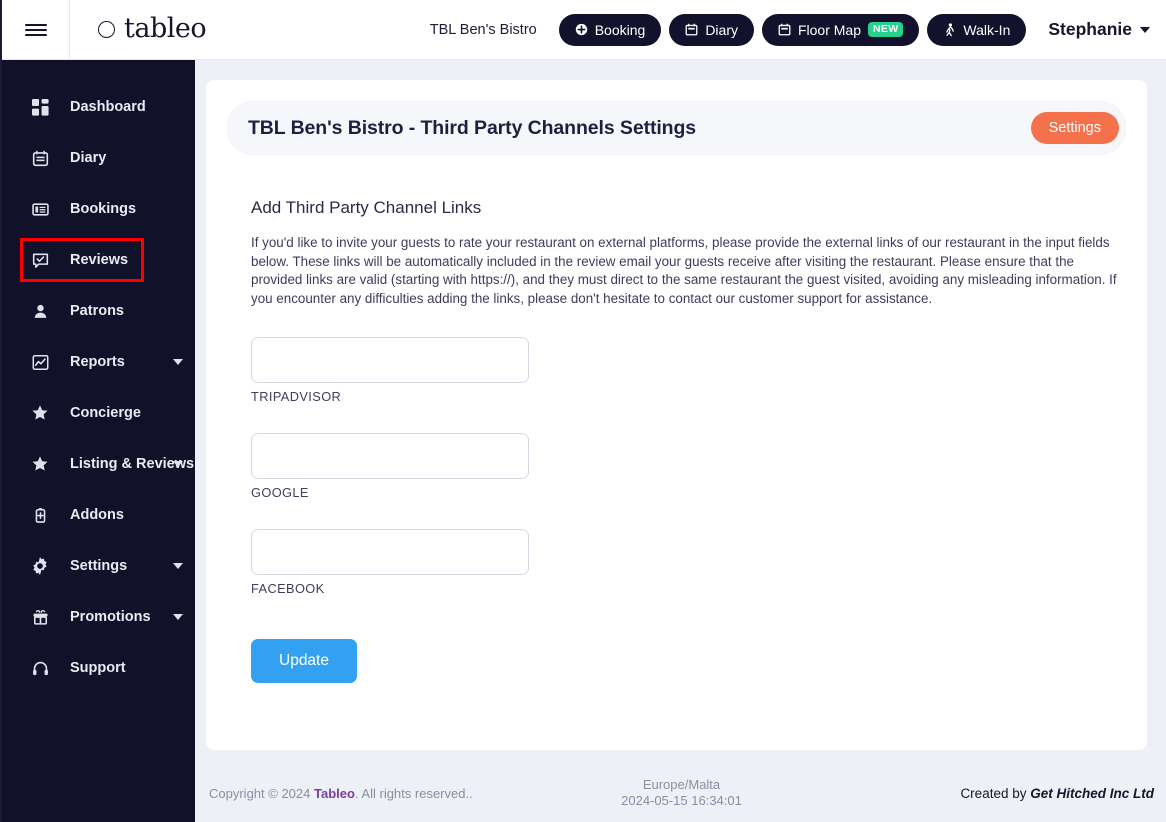  I want to click on hamburger-menu-button, so click(36, 29).